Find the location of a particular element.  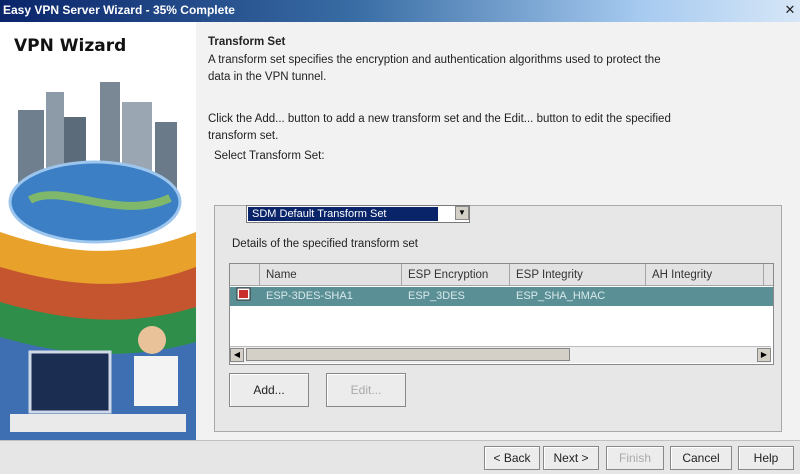

close-icon: ✕ is located at coordinates (790, 10).